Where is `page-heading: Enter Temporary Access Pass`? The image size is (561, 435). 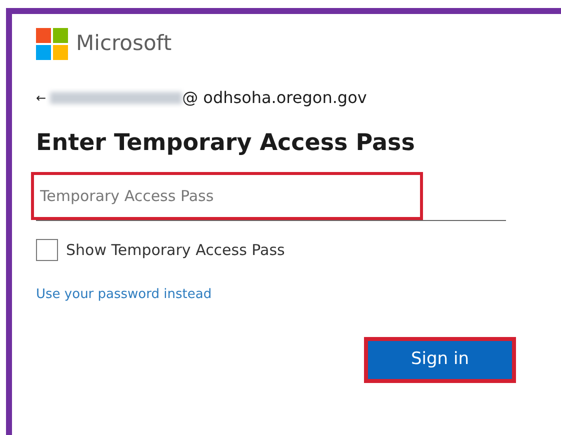
page-heading: Enter Temporary Access Pass is located at coordinates (226, 144).